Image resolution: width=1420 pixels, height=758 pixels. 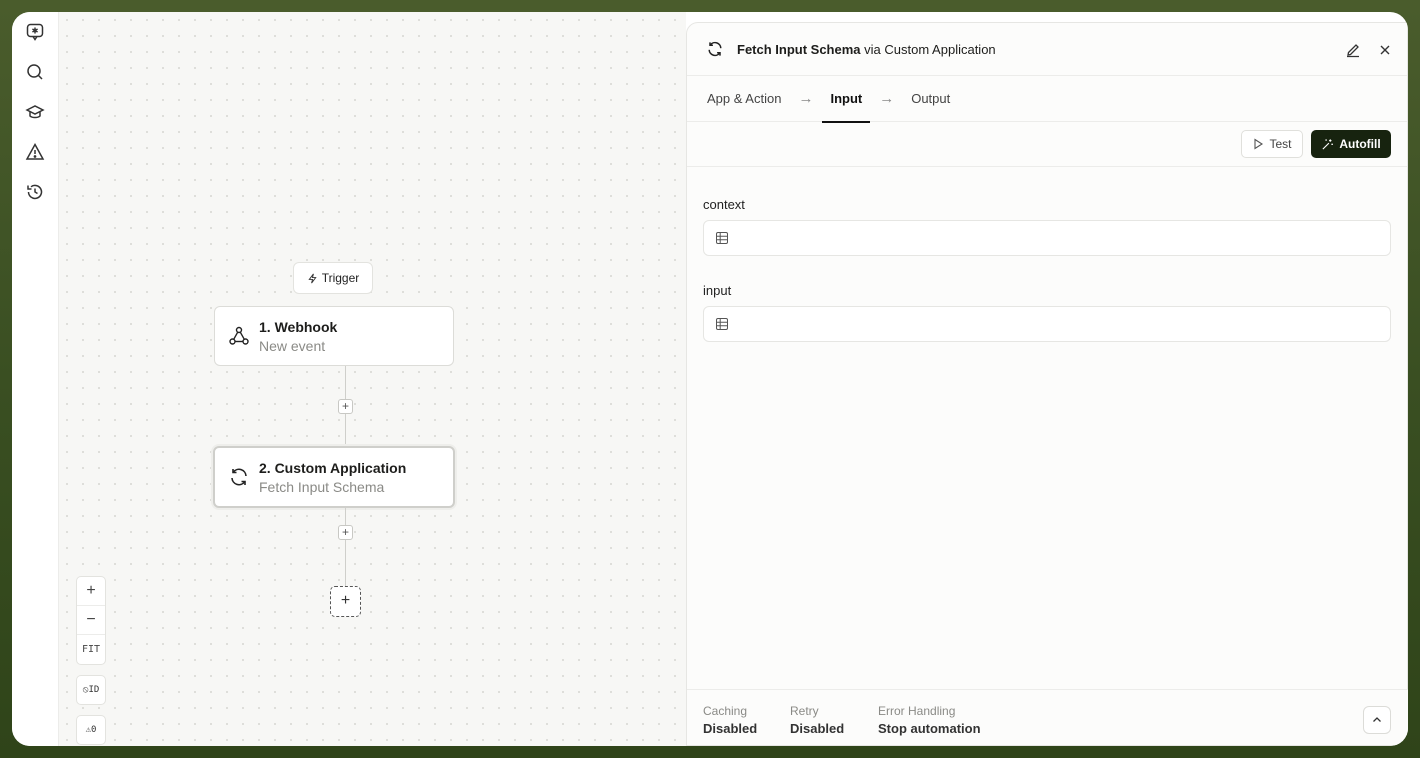 I want to click on tab-app-action: App & Action, so click(x=744, y=99).